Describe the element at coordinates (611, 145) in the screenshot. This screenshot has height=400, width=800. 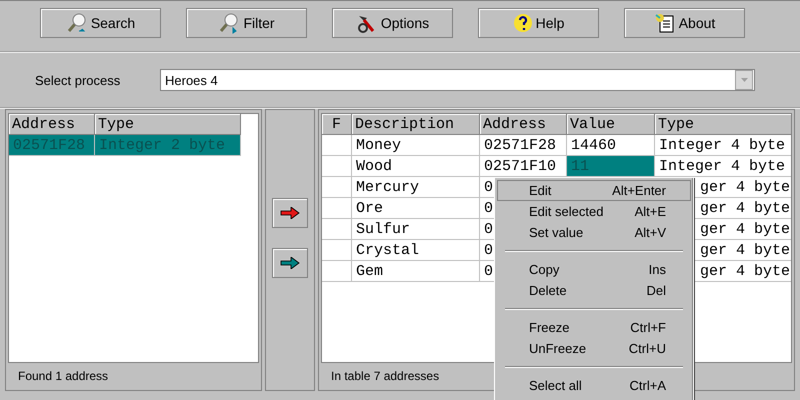
I see `table-cell: 14460` at that location.